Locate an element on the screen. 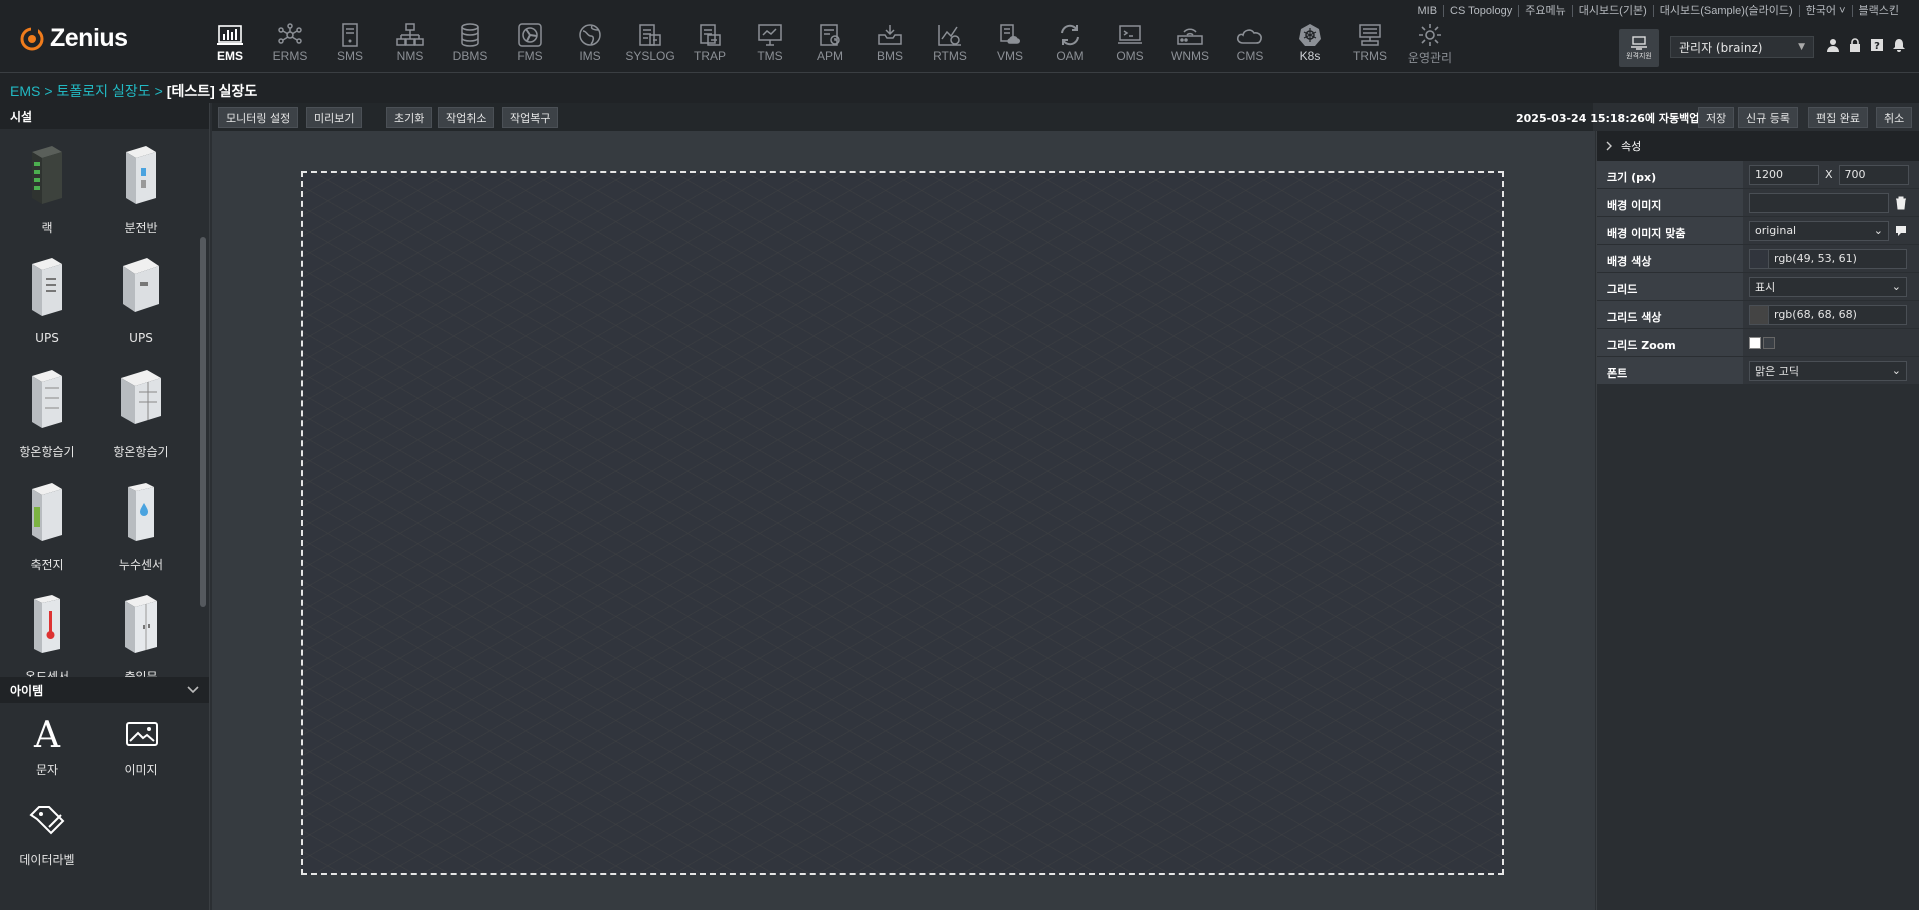 The width and height of the screenshot is (1919, 910). trash-icon is located at coordinates (1901, 203).